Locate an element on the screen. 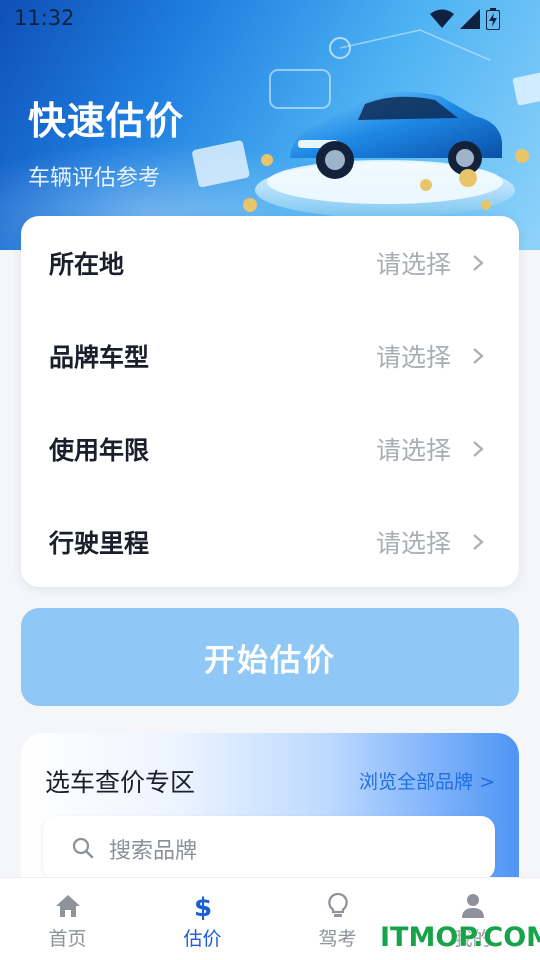 The image size is (540, 960). nav-item-home: 首页 is located at coordinates (67, 919).